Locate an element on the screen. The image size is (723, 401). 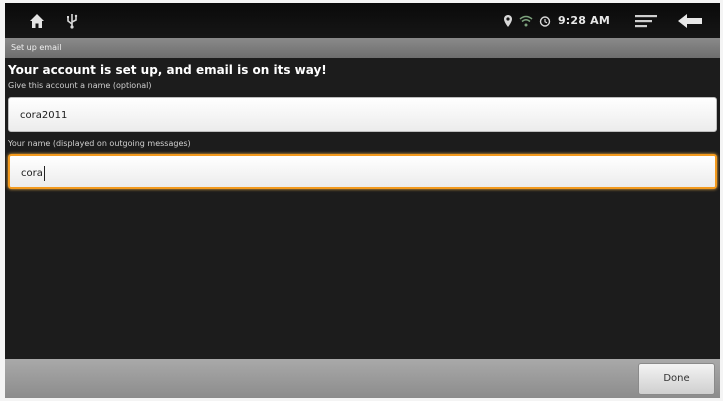
title-bar: Set up email is located at coordinates (362, 48).